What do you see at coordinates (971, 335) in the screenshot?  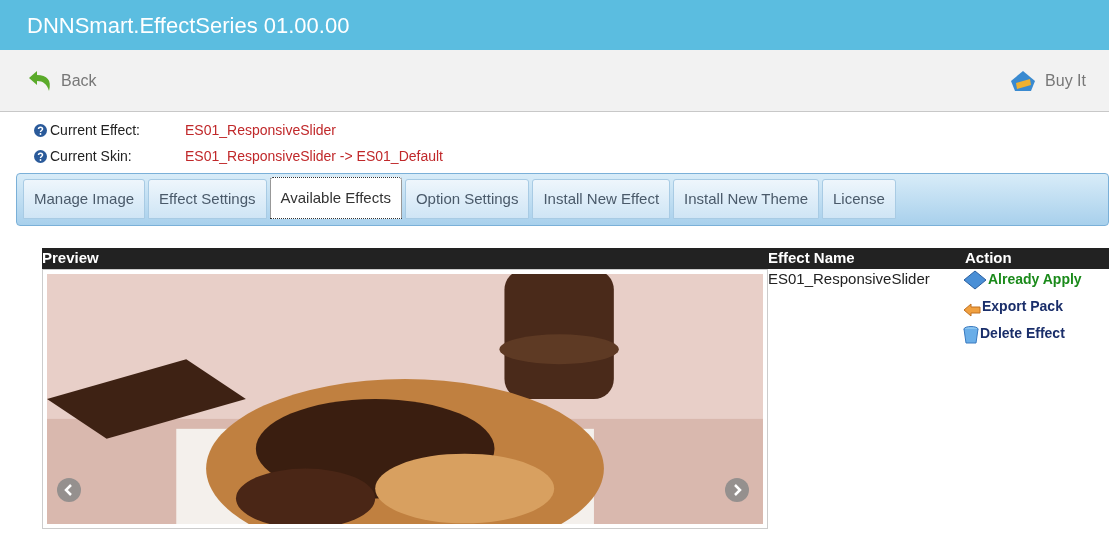 I see `trash-icon` at bounding box center [971, 335].